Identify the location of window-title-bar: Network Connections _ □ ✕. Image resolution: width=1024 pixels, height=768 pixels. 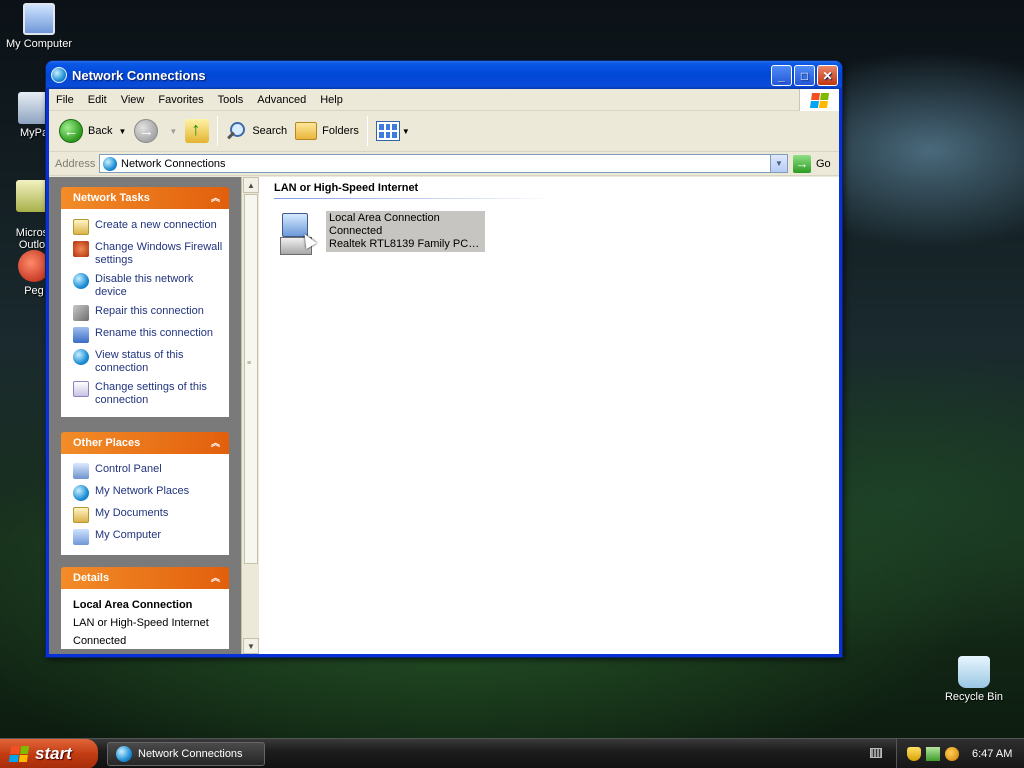
(444, 75).